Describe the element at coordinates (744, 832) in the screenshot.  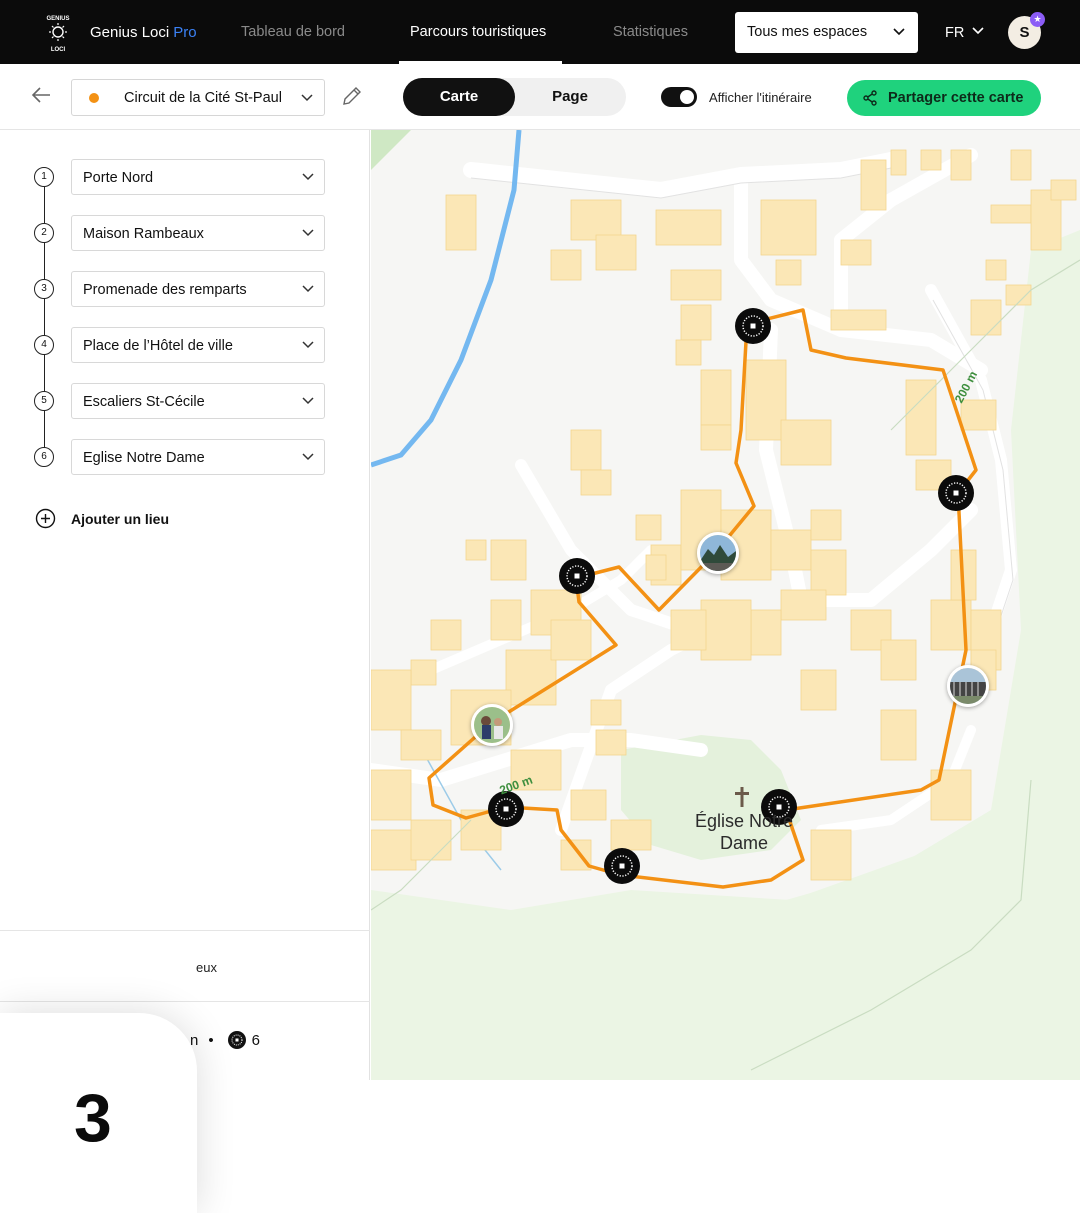
I see `church-label: Église Notre Dame` at that location.